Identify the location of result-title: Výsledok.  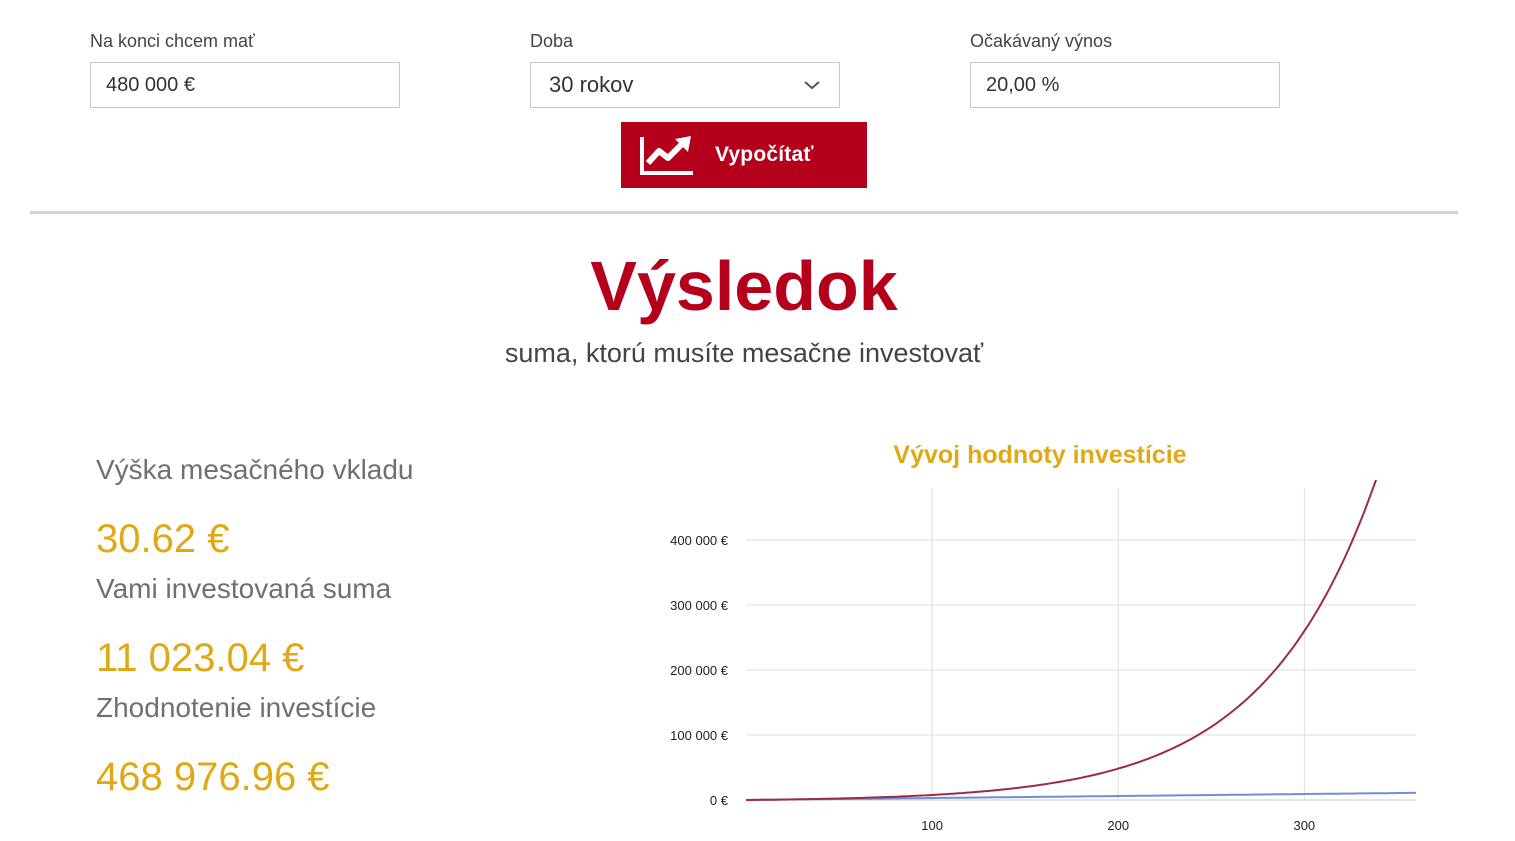
(744, 286).